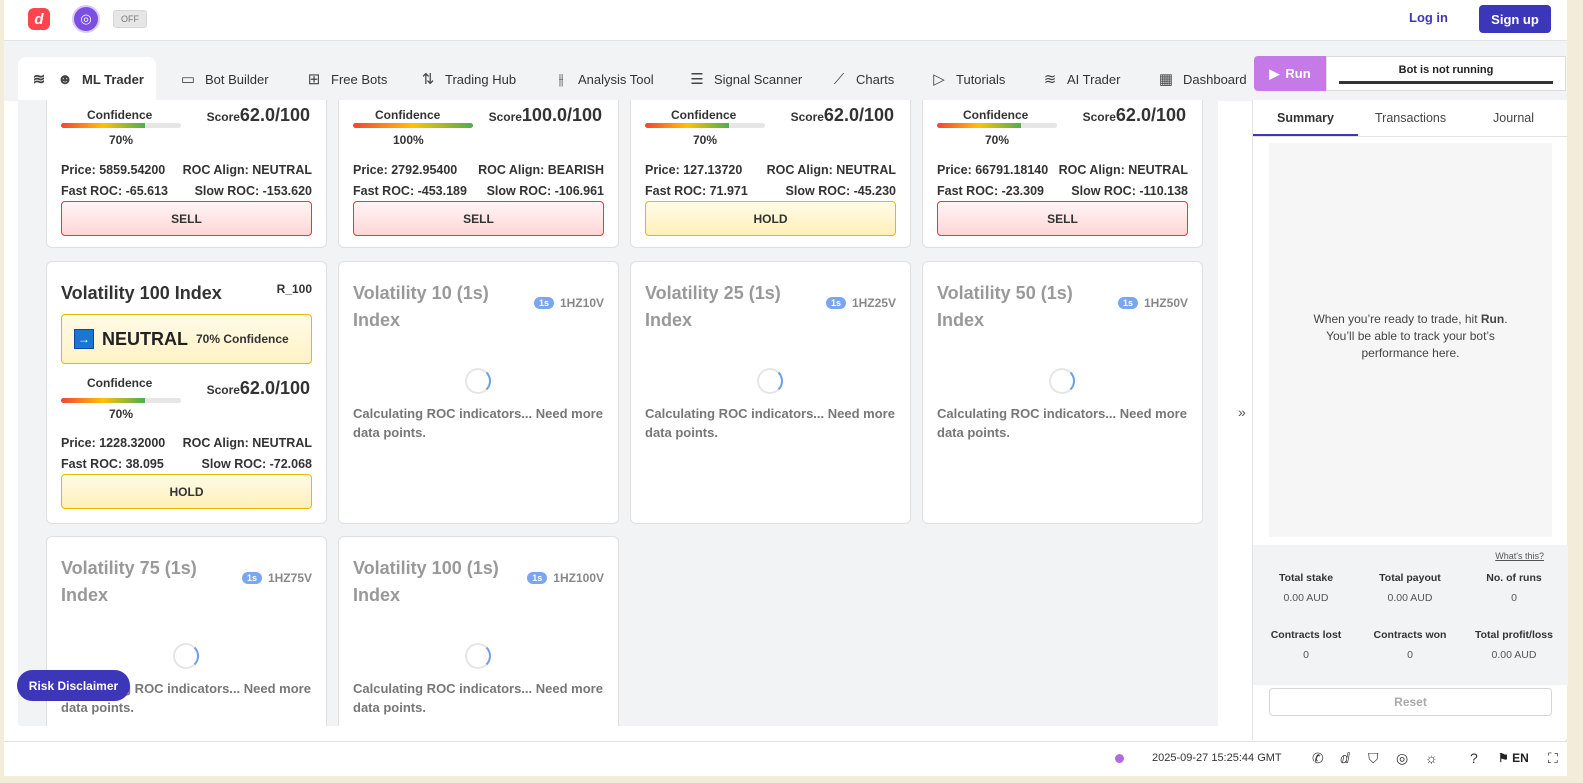 The width and height of the screenshot is (1583, 783). What do you see at coordinates (990, 191) in the screenshot?
I see `fast-roc: Fast ROC: -23.309` at bounding box center [990, 191].